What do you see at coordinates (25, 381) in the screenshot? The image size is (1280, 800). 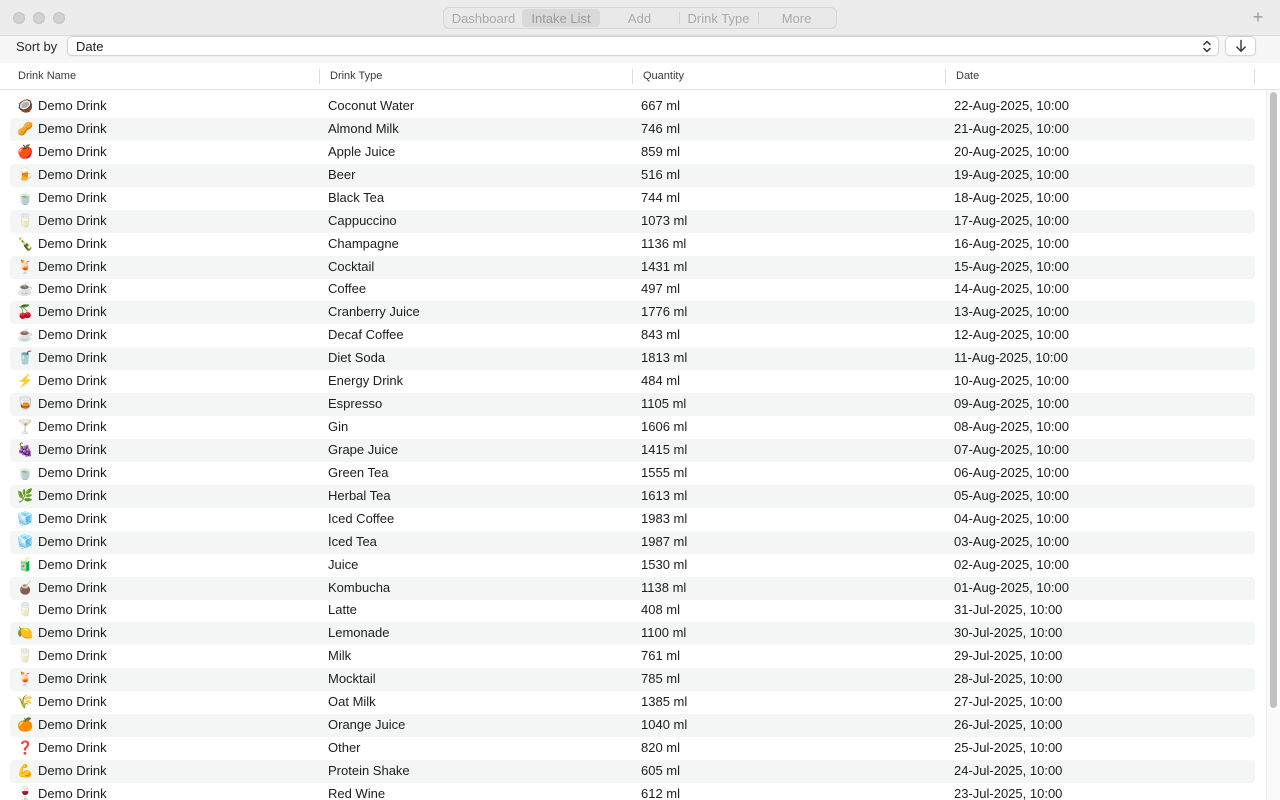 I see `drink-type-icon: ⚡` at bounding box center [25, 381].